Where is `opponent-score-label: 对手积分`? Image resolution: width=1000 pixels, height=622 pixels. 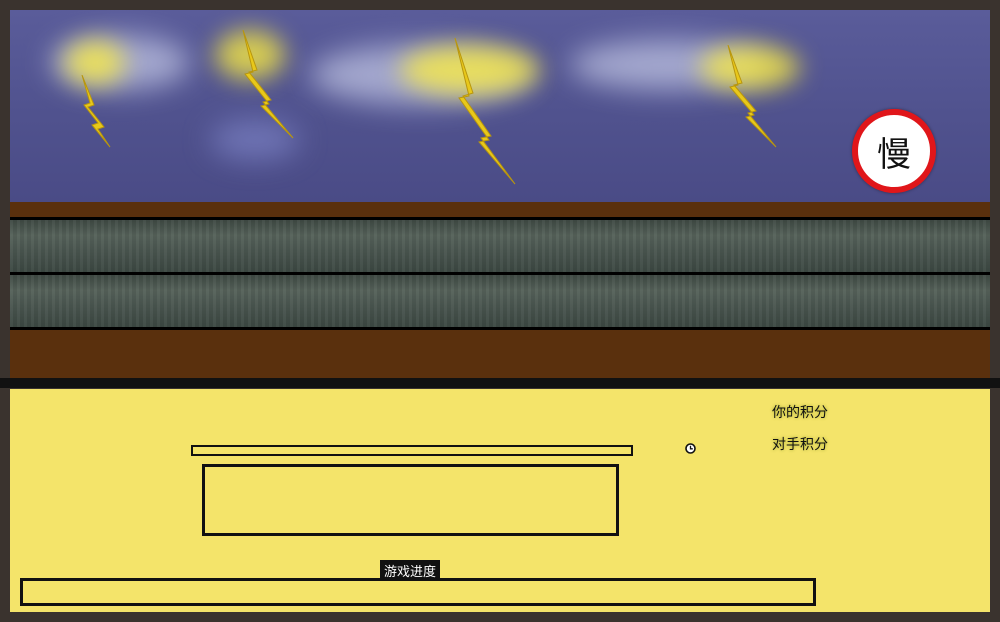 opponent-score-label: 对手积分 is located at coordinates (800, 445).